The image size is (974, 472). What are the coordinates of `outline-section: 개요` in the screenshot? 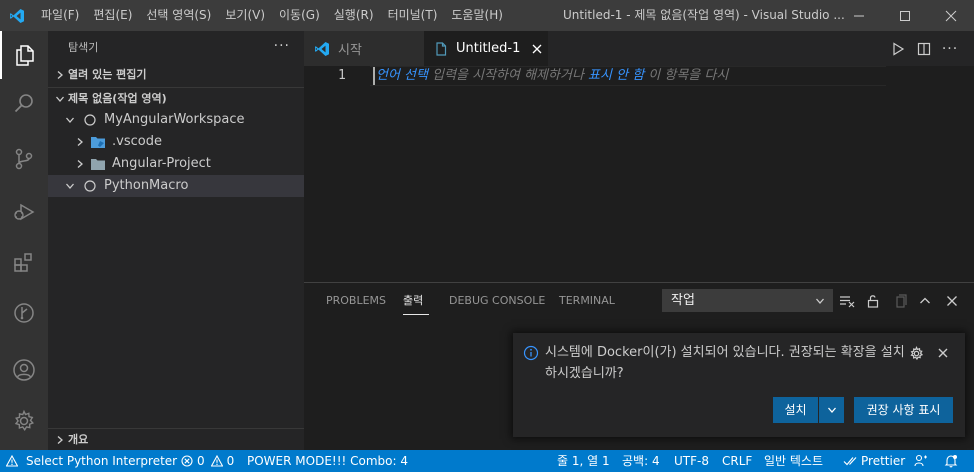 It's located at (176, 439).